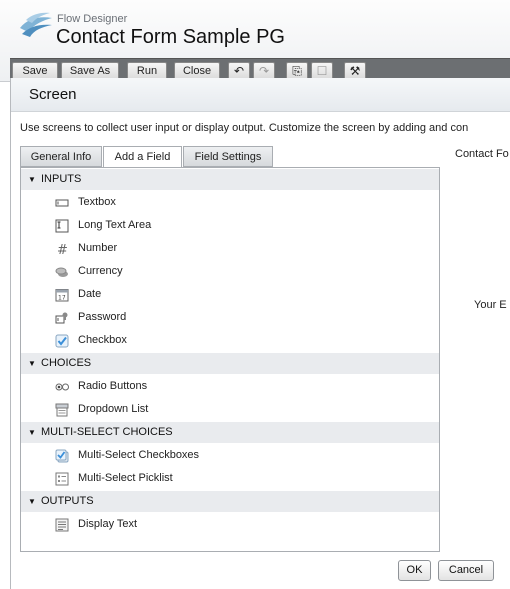 The image size is (510, 589). Describe the element at coordinates (260, 95) in the screenshot. I see `dialog-header: Screen` at that location.